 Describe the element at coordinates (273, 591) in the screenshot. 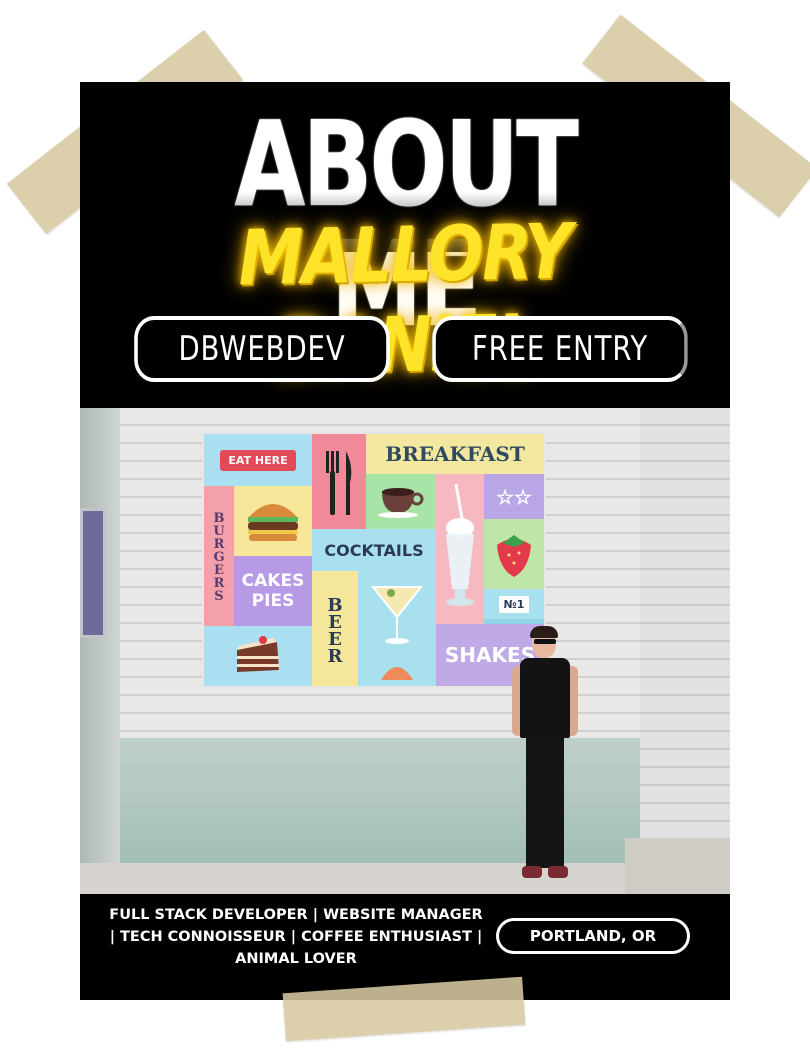

I see `mural-cakes-pies-tile: CAKES PIES` at that location.